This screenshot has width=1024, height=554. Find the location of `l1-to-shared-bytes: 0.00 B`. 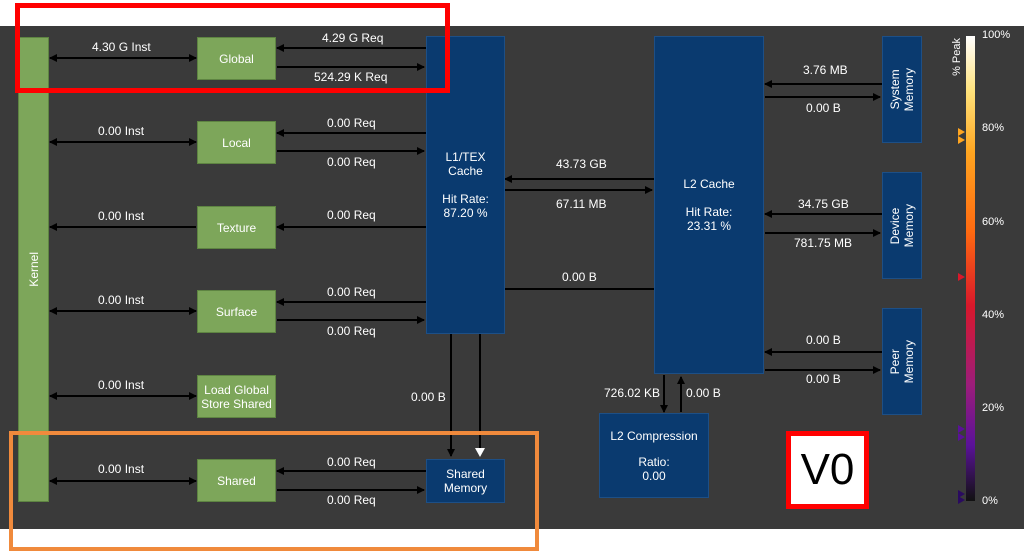

l1-to-shared-bytes: 0.00 B is located at coordinates (428, 397).